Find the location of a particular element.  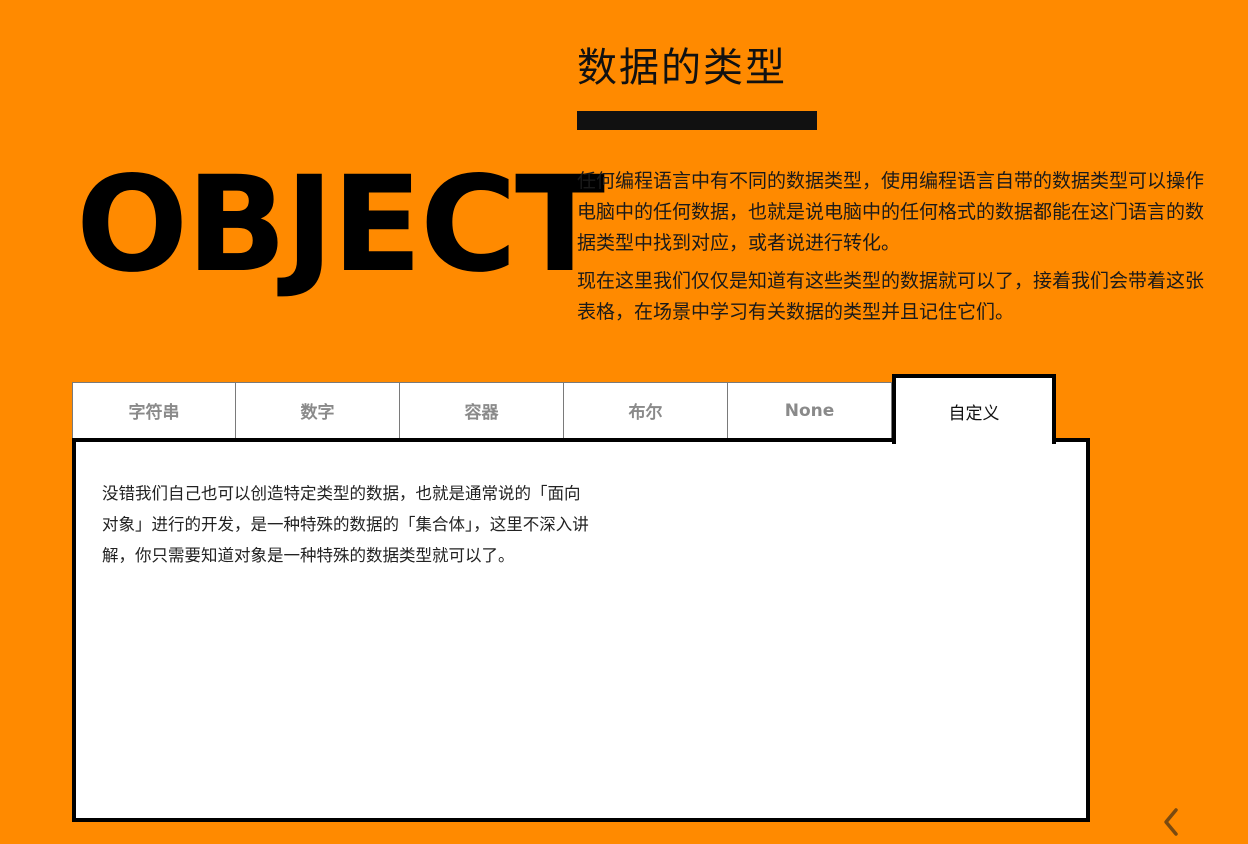

data-type-tabs: 字符串 数字 容器 布尔 None 自定义 is located at coordinates (564, 409).